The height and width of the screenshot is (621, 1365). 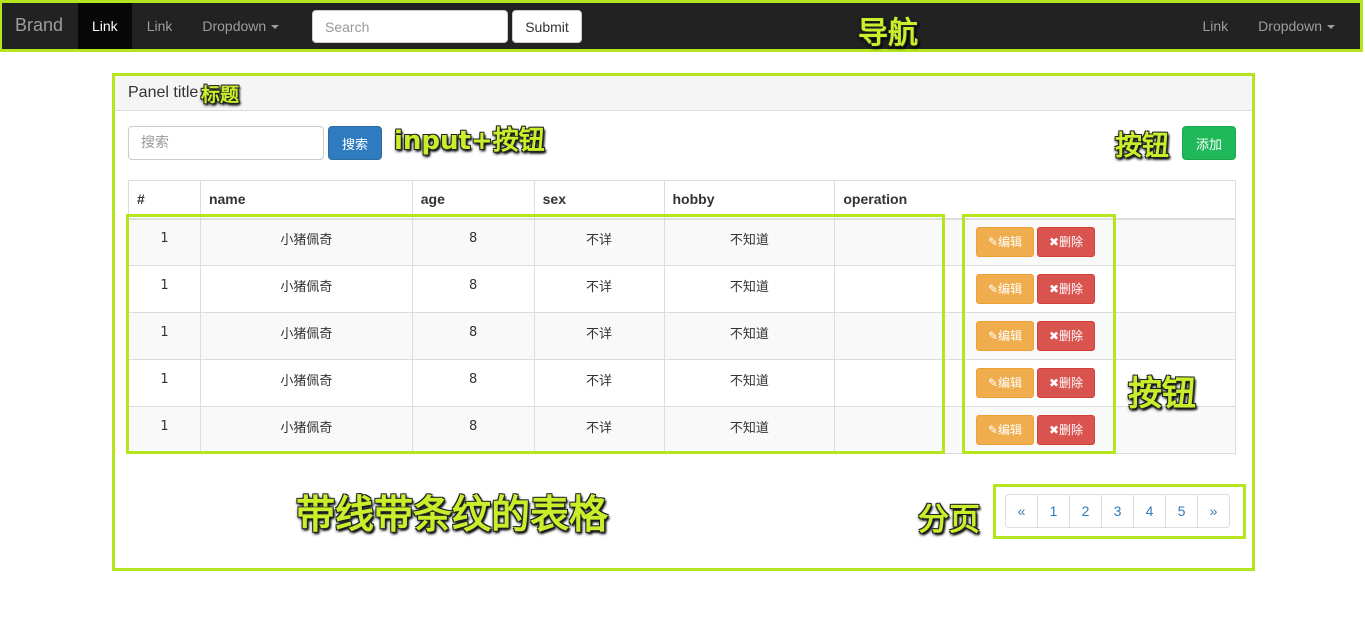 I want to click on nav-link: Link, so click(x=160, y=26).